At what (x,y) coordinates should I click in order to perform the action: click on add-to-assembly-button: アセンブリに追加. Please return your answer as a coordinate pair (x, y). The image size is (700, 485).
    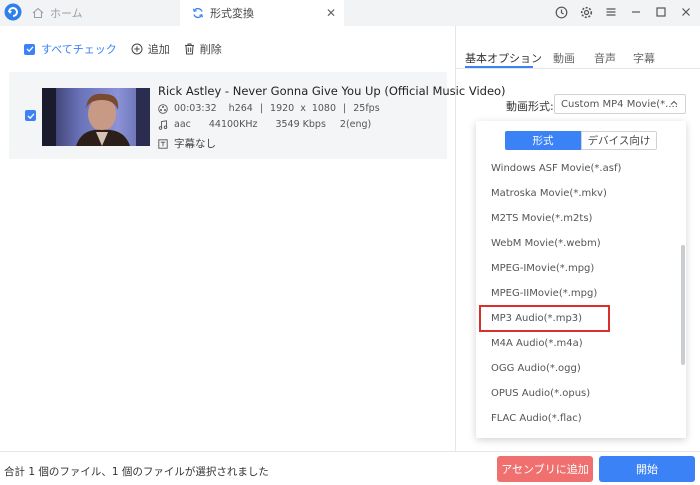
    Looking at the image, I should click on (545, 469).